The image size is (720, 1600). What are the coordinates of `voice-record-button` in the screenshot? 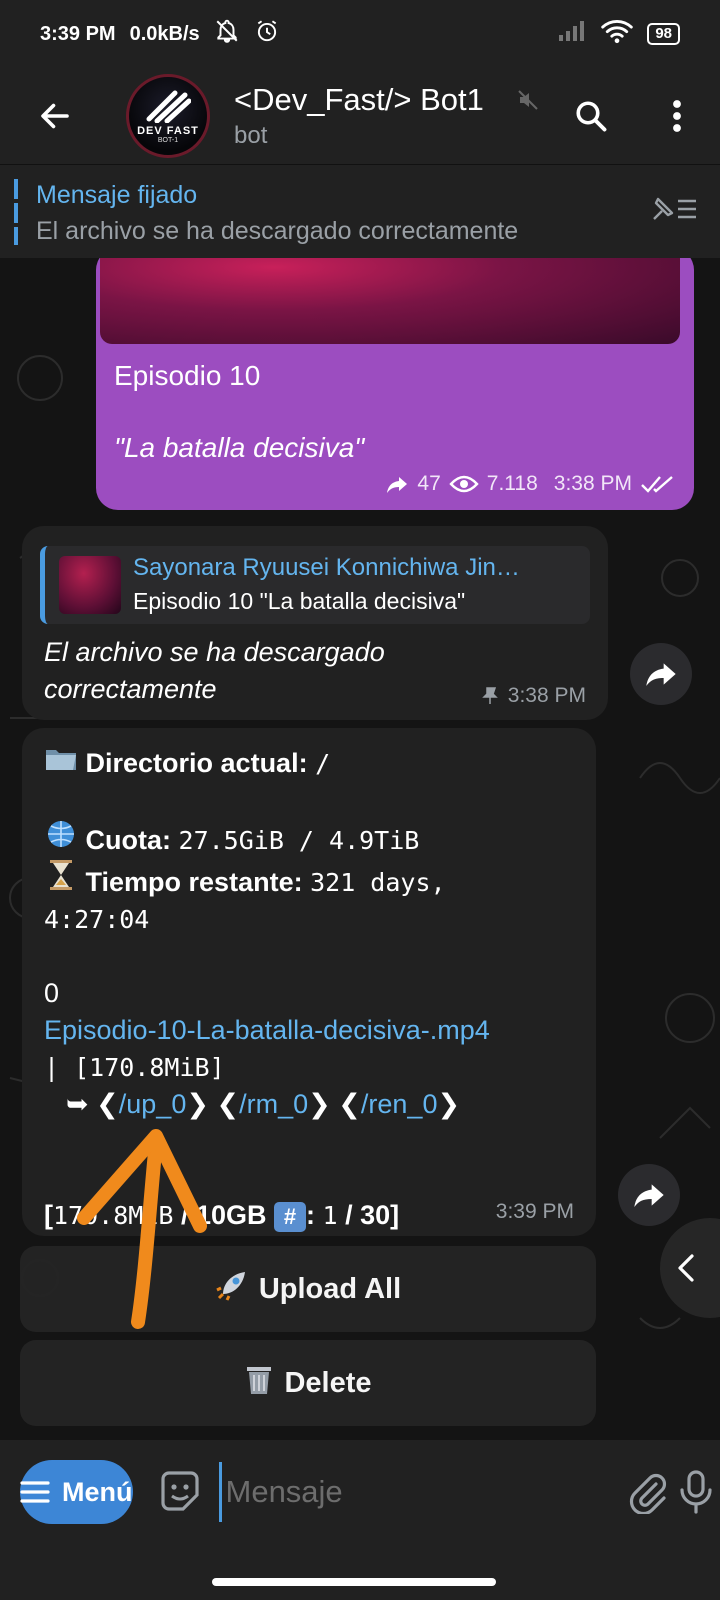 It's located at (696, 1492).